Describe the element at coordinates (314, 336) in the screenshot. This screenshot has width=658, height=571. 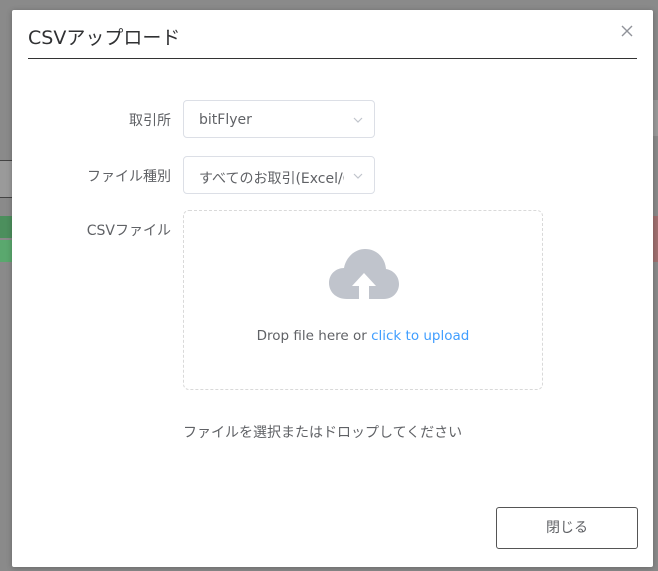
I see `drop-text: Drop file here or` at that location.